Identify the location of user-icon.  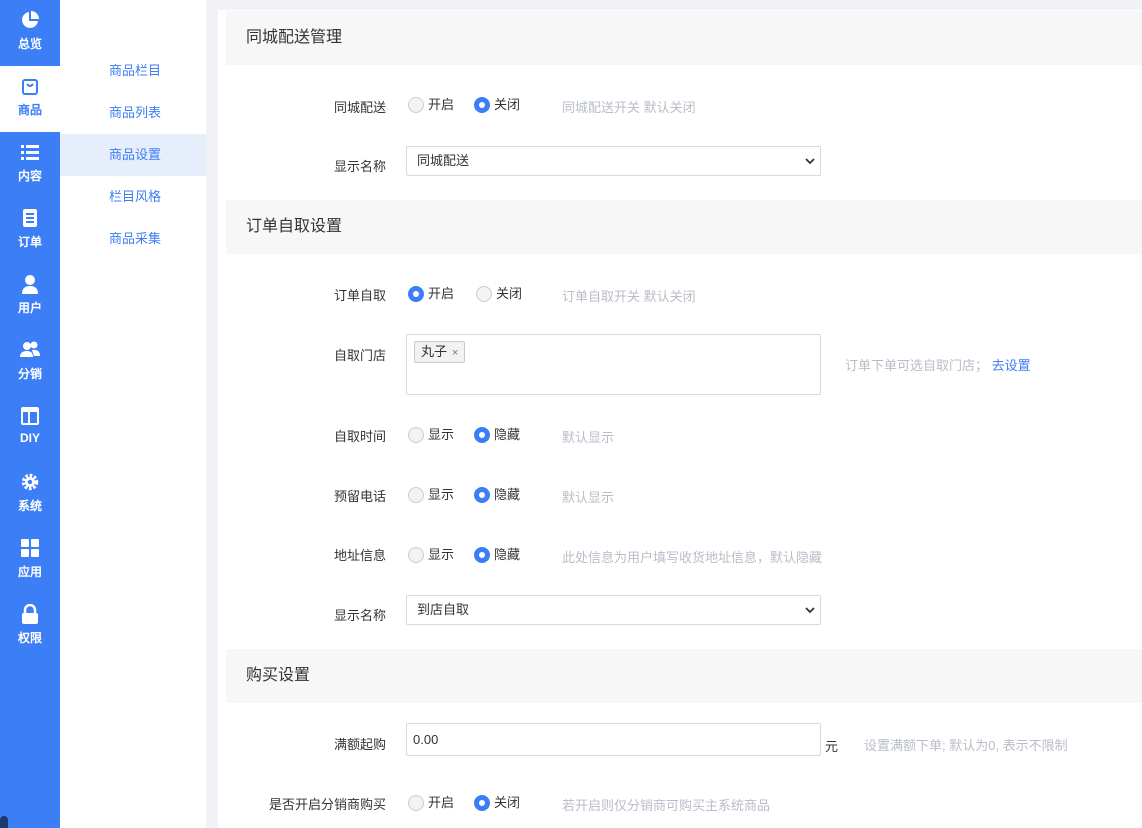
(30, 284).